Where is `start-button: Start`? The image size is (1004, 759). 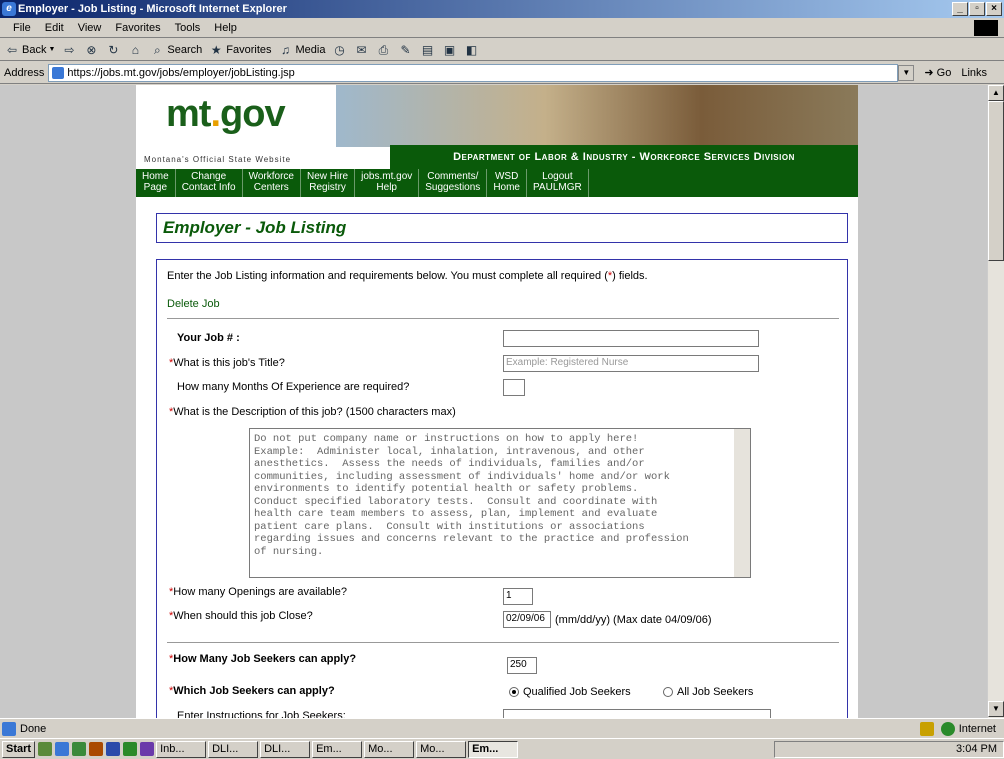
start-button: Start is located at coordinates (19, 749).